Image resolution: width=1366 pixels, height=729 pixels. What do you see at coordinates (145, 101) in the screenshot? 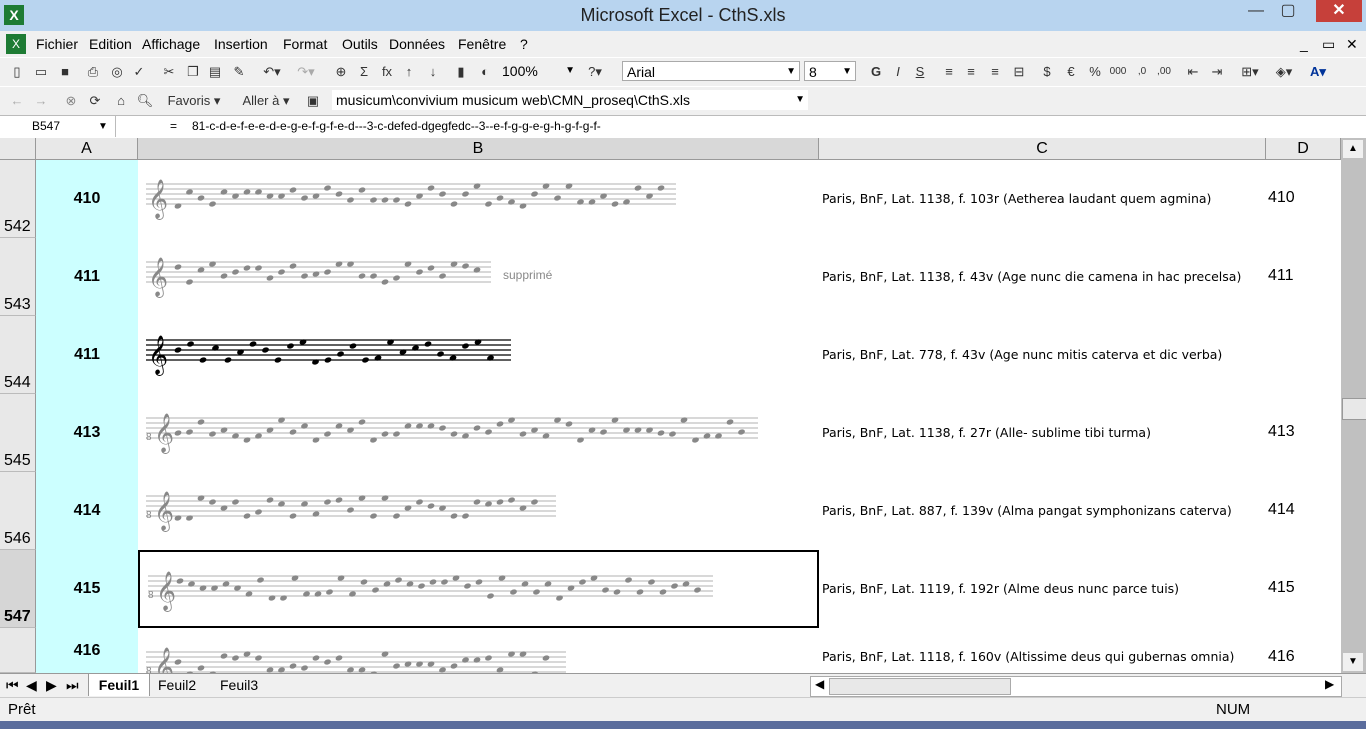
I see `search-web-icon: 🔍︎` at bounding box center [145, 101].